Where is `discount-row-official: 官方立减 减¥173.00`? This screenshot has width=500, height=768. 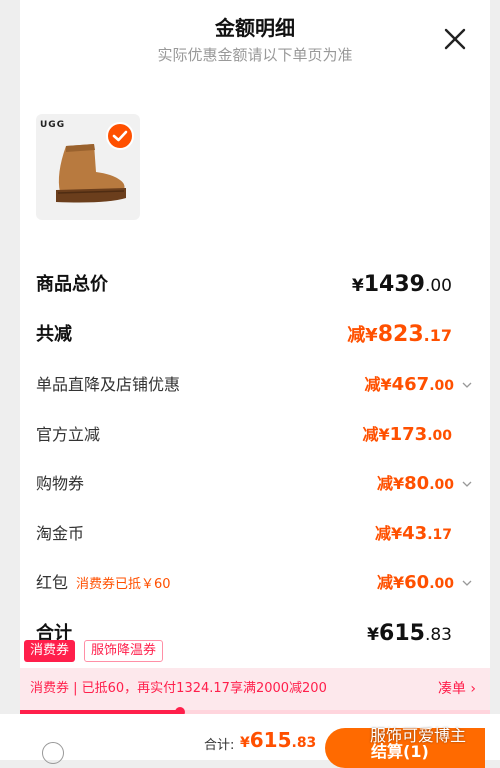
discount-row-official: 官方立减 减¥173.00 is located at coordinates (255, 435).